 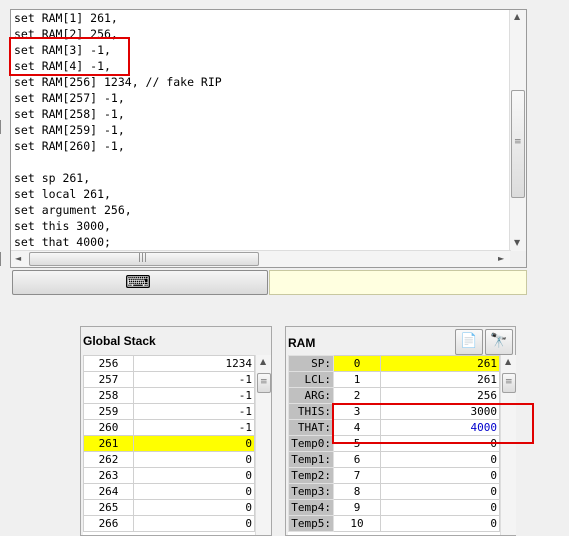 I want to click on script-line: set that 4000;, so click(x=62, y=242).